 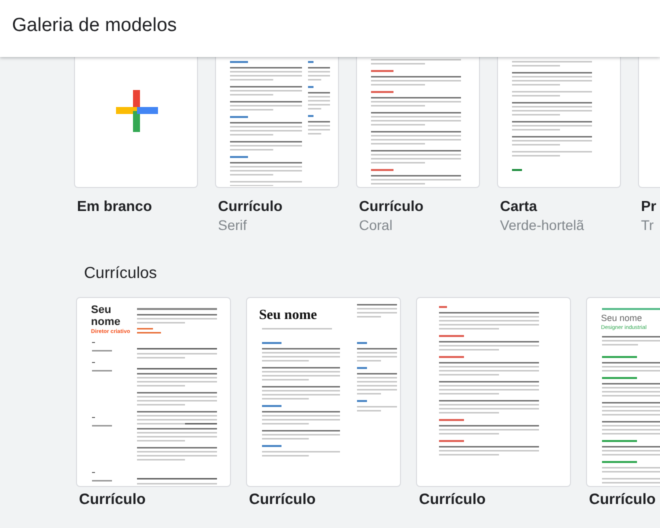 I want to click on template-card: Seu nome, so click(x=323, y=392).